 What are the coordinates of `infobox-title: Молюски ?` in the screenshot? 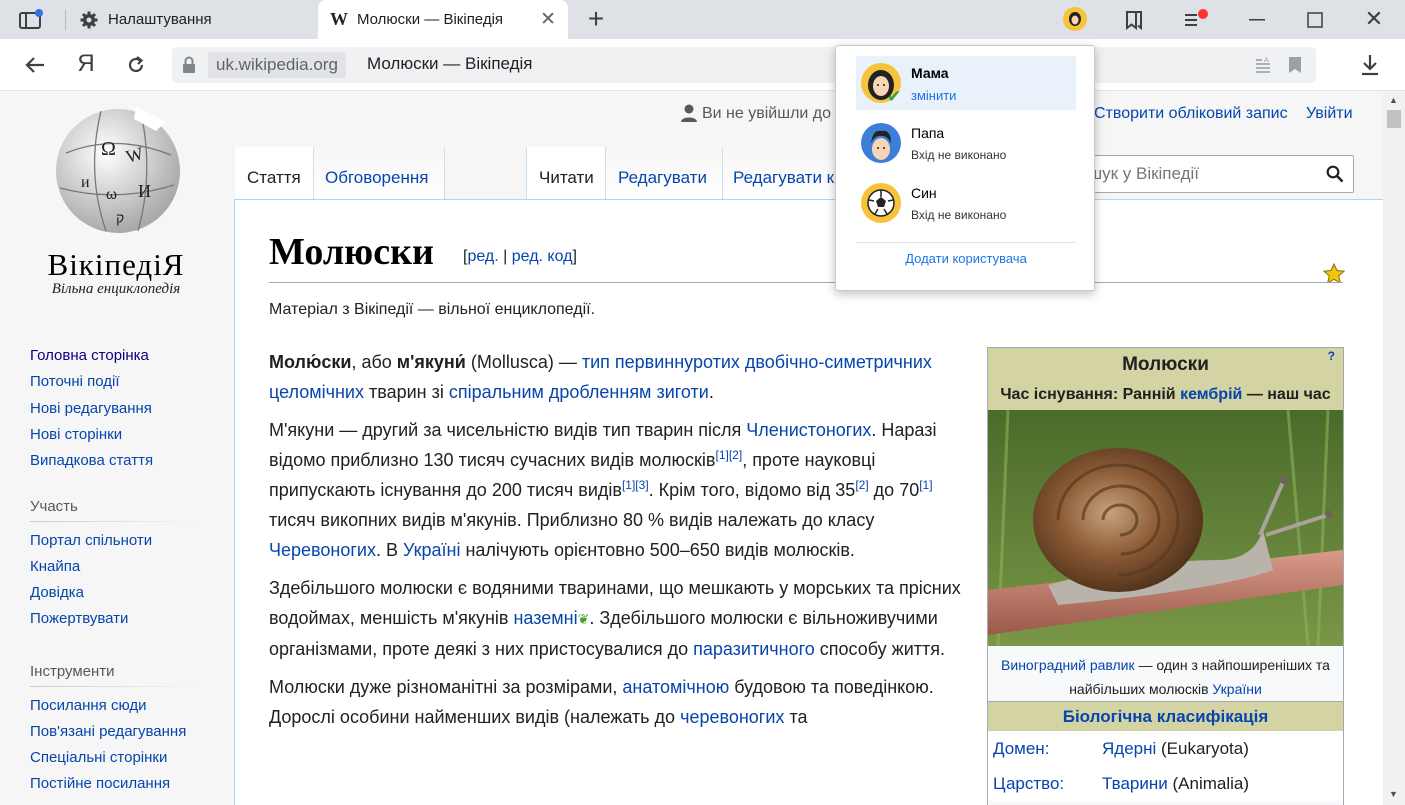 It's located at (1165, 364).